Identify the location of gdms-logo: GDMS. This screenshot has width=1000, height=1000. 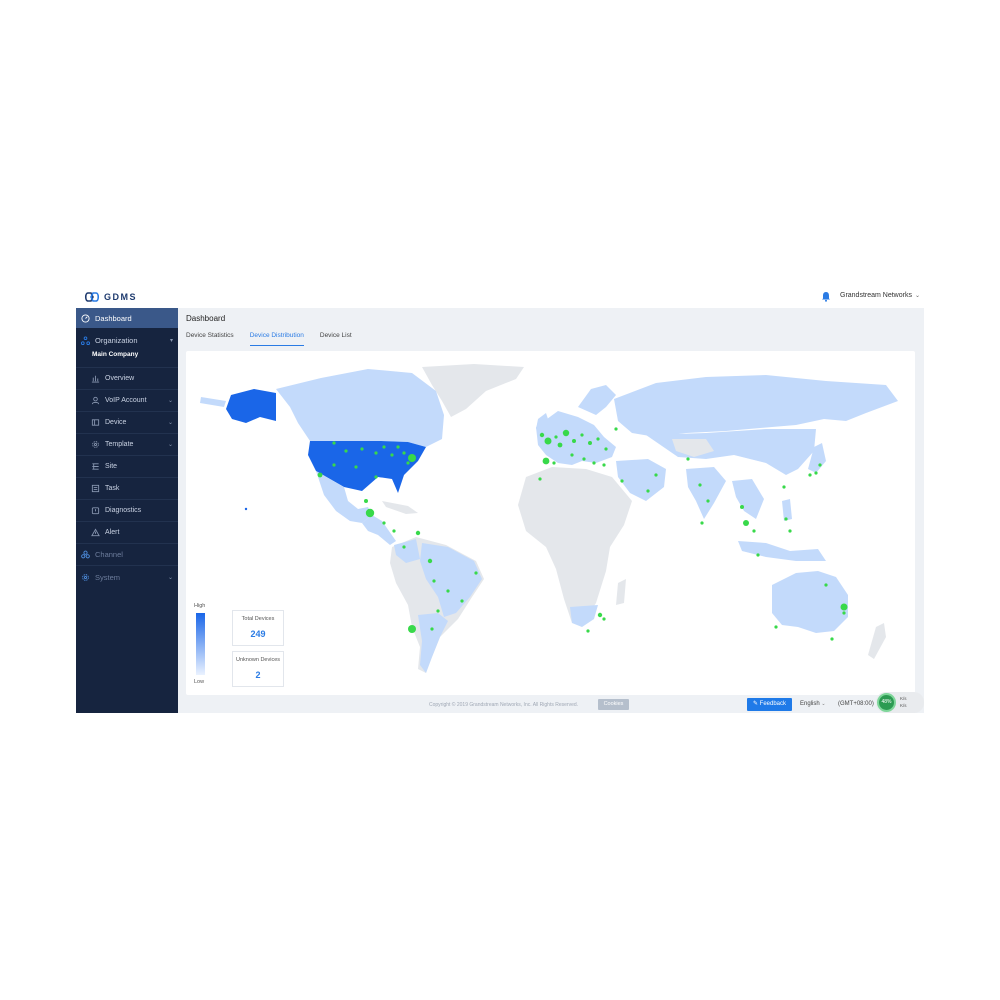
(110, 297).